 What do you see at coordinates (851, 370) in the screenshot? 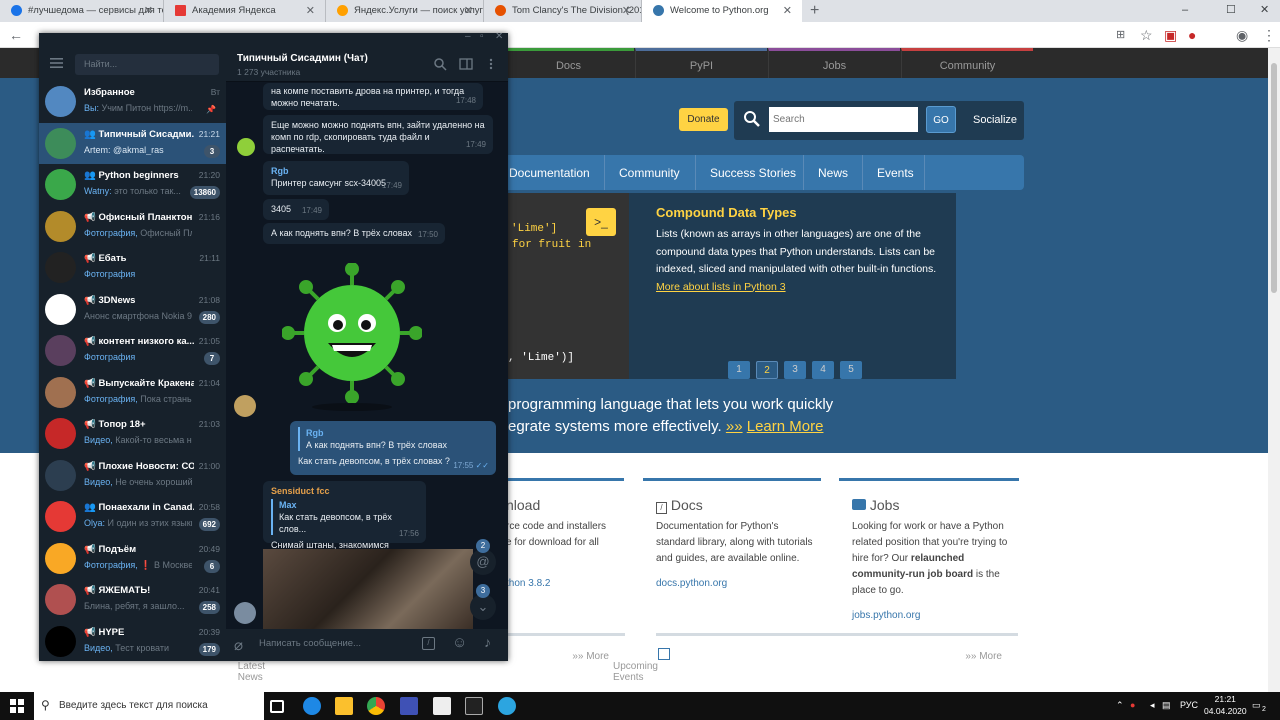
I see `pager-button: 5` at bounding box center [851, 370].